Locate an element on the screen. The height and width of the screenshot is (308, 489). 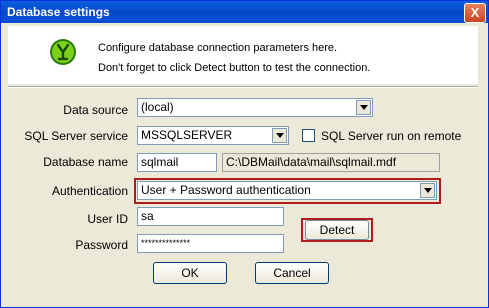
sql-service-select: MSSQLSERVER is located at coordinates (213, 135).